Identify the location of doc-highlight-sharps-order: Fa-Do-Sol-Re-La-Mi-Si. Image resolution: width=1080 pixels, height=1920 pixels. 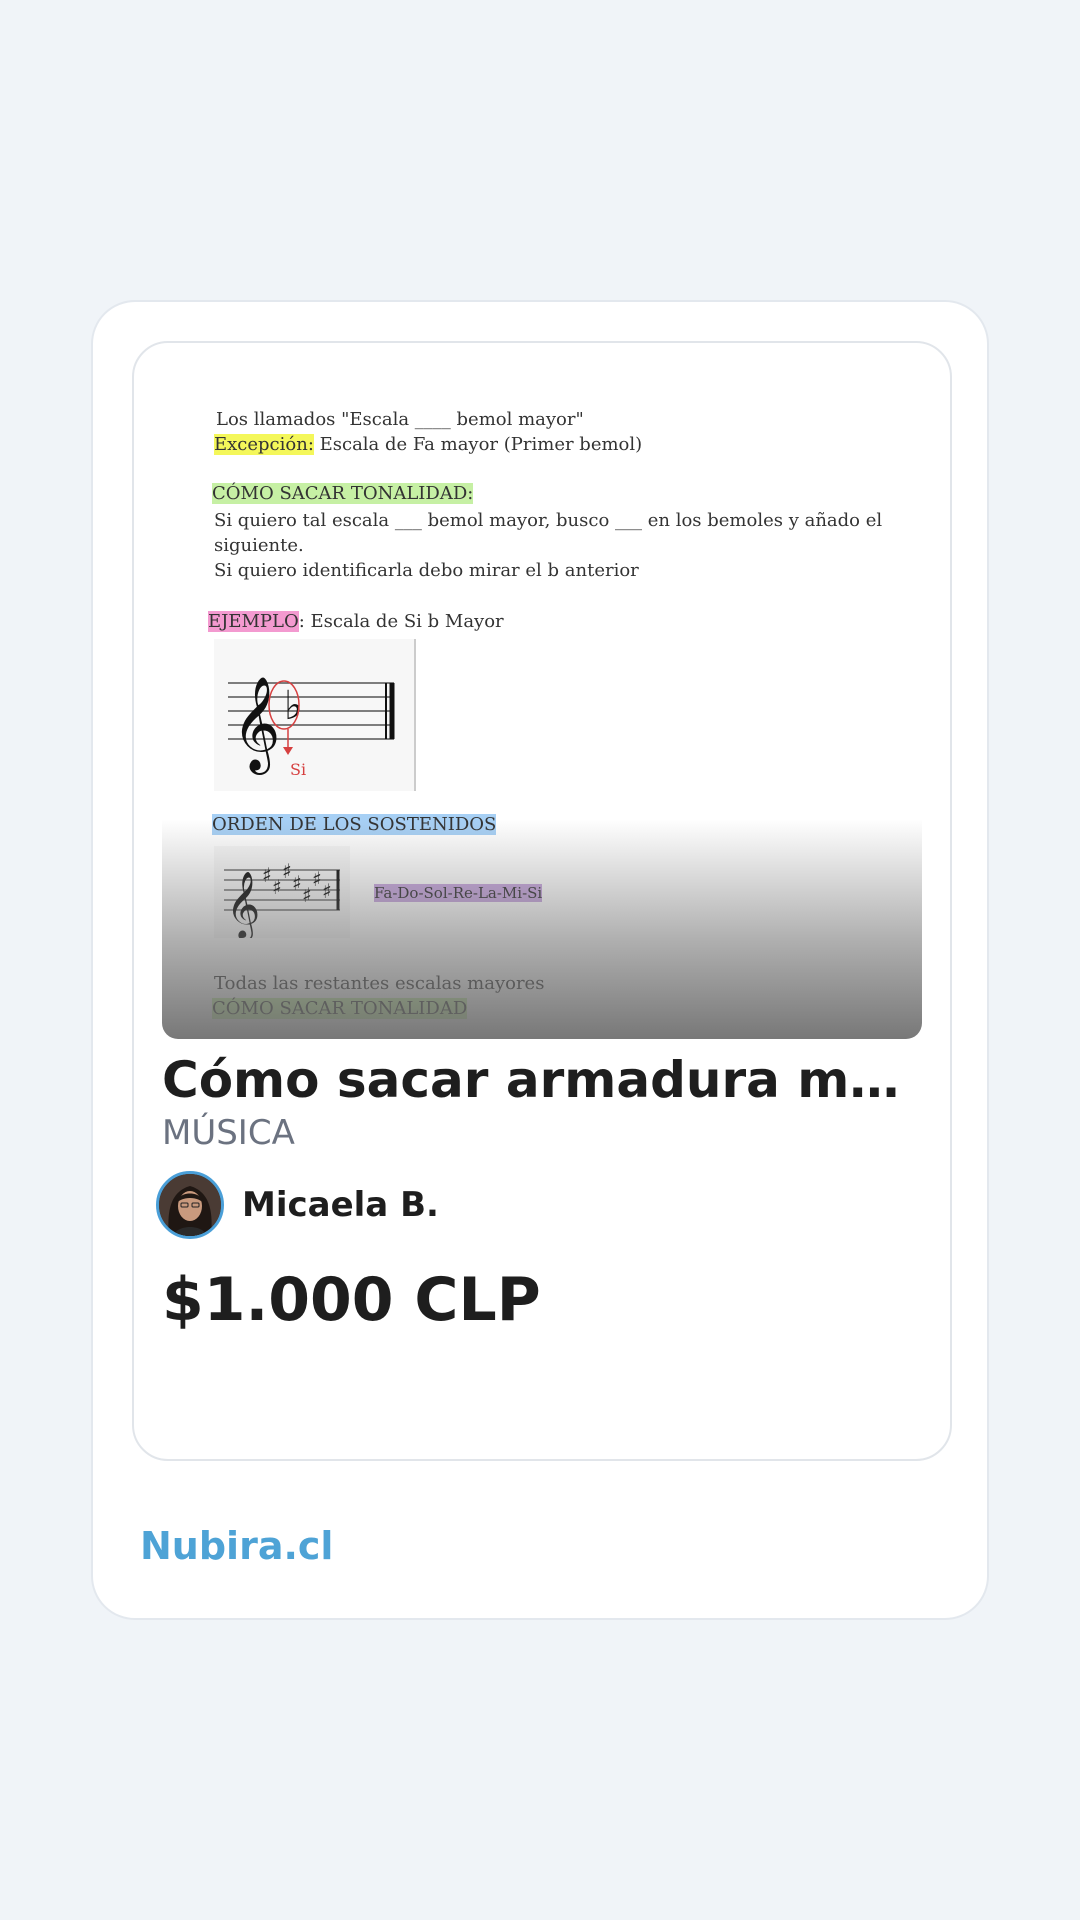
(458, 893).